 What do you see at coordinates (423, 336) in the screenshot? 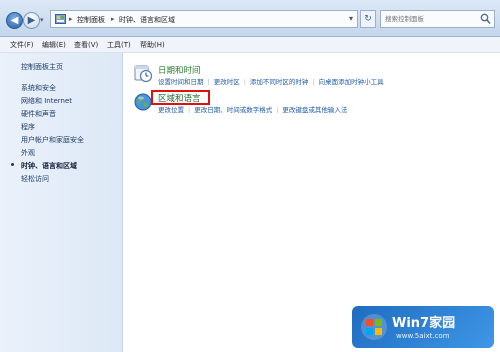
I see `watermark-url: www.5aixt.com` at bounding box center [423, 336].